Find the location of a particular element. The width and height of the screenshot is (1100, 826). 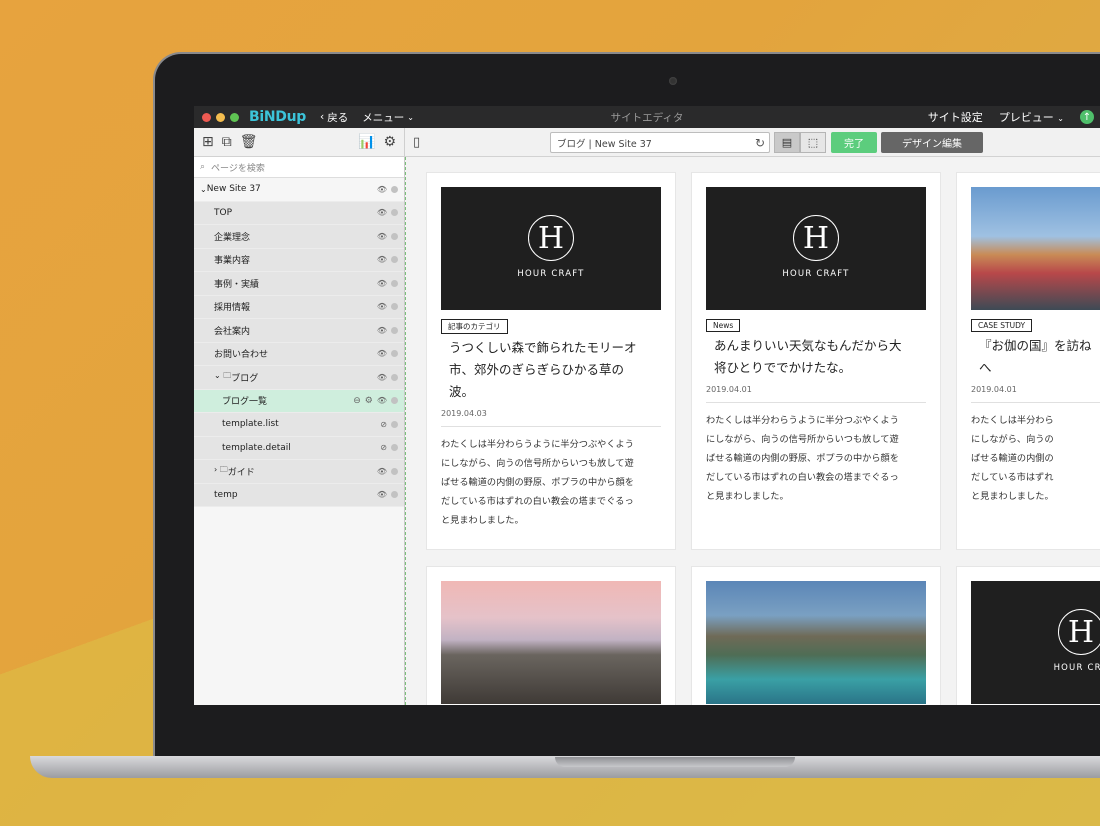

page-tree-item: temp 👁 is located at coordinates (299, 495).